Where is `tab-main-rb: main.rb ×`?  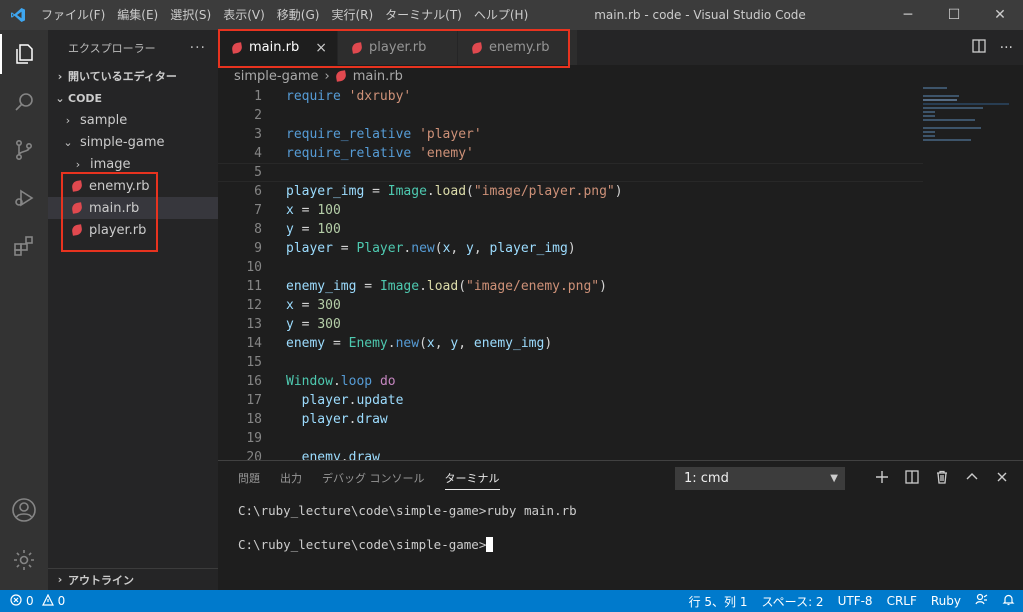 tab-main-rb: main.rb × is located at coordinates (278, 47).